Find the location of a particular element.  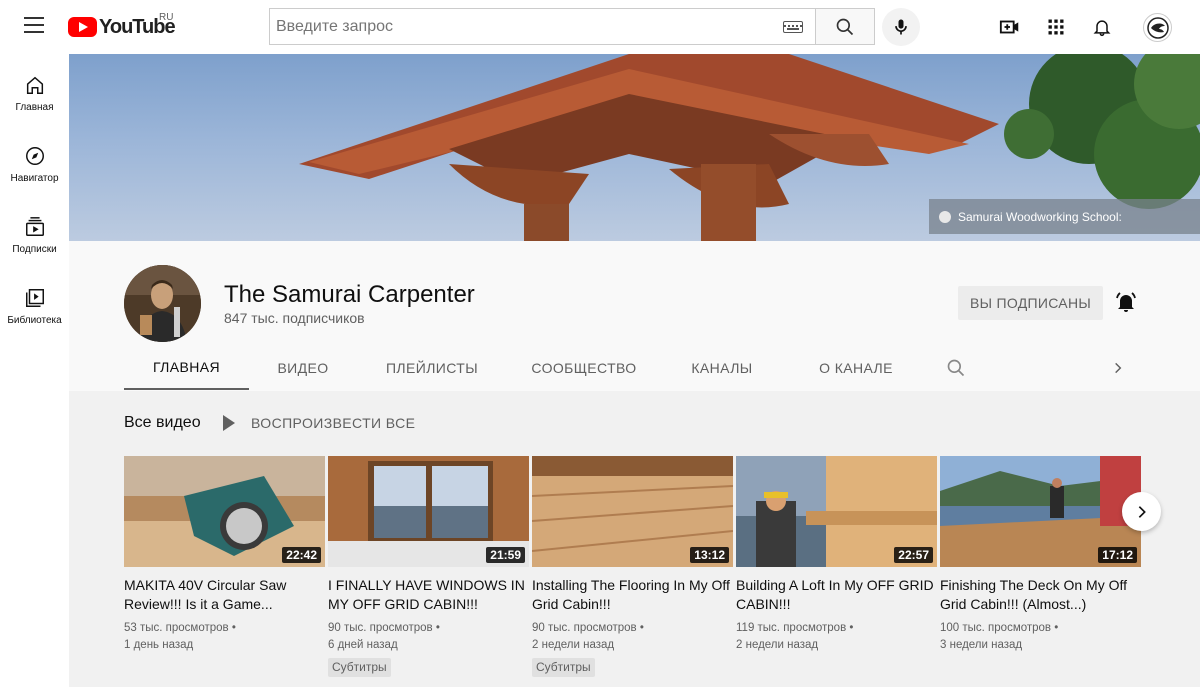

play-all-label: ВОСПРОИЗВЕСТИ ВСЕ is located at coordinates (333, 423).